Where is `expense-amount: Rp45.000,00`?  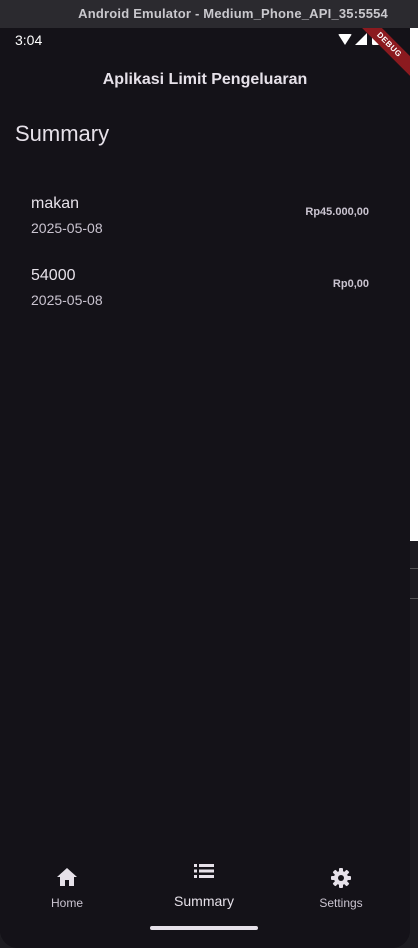 expense-amount: Rp45.000,00 is located at coordinates (337, 212).